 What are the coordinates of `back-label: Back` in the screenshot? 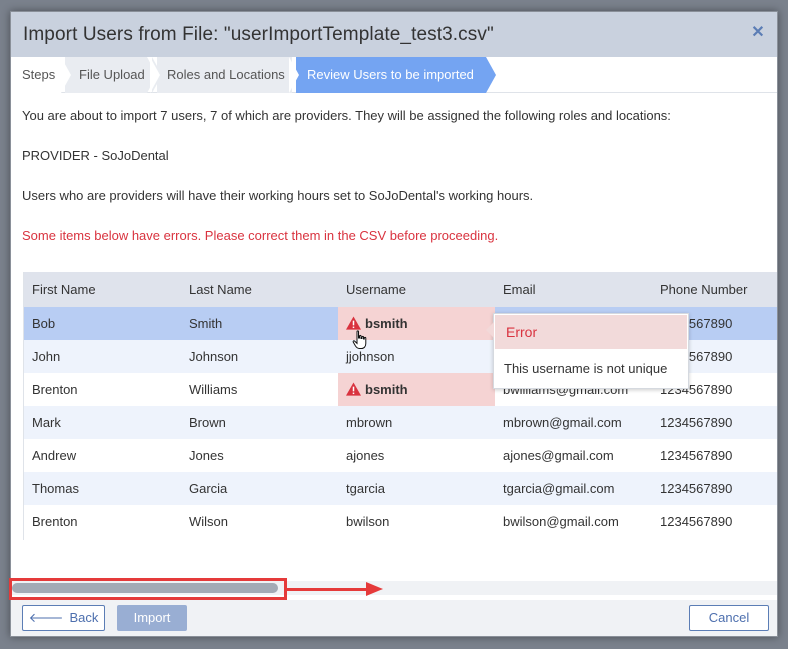 It's located at (84, 617).